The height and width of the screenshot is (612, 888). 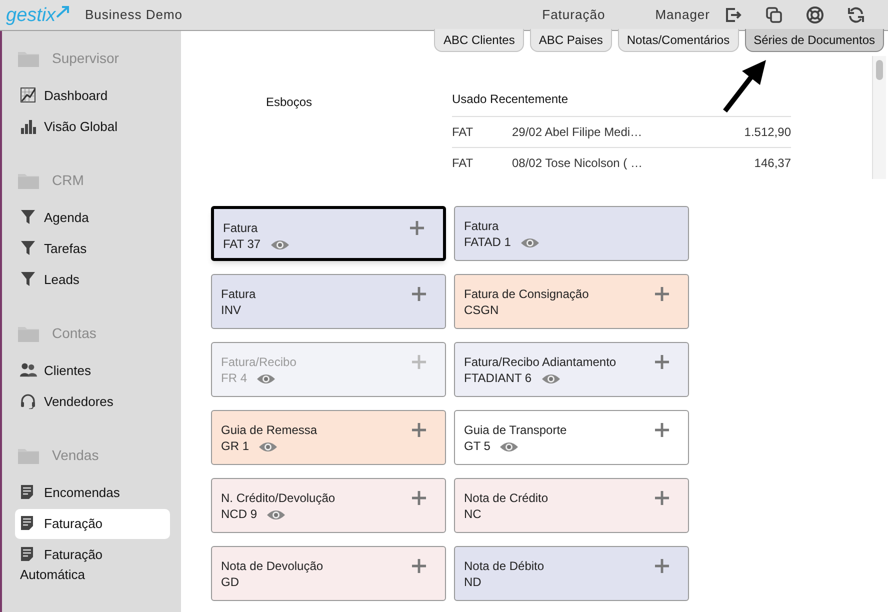 What do you see at coordinates (28, 401) in the screenshot?
I see `headset-icon` at bounding box center [28, 401].